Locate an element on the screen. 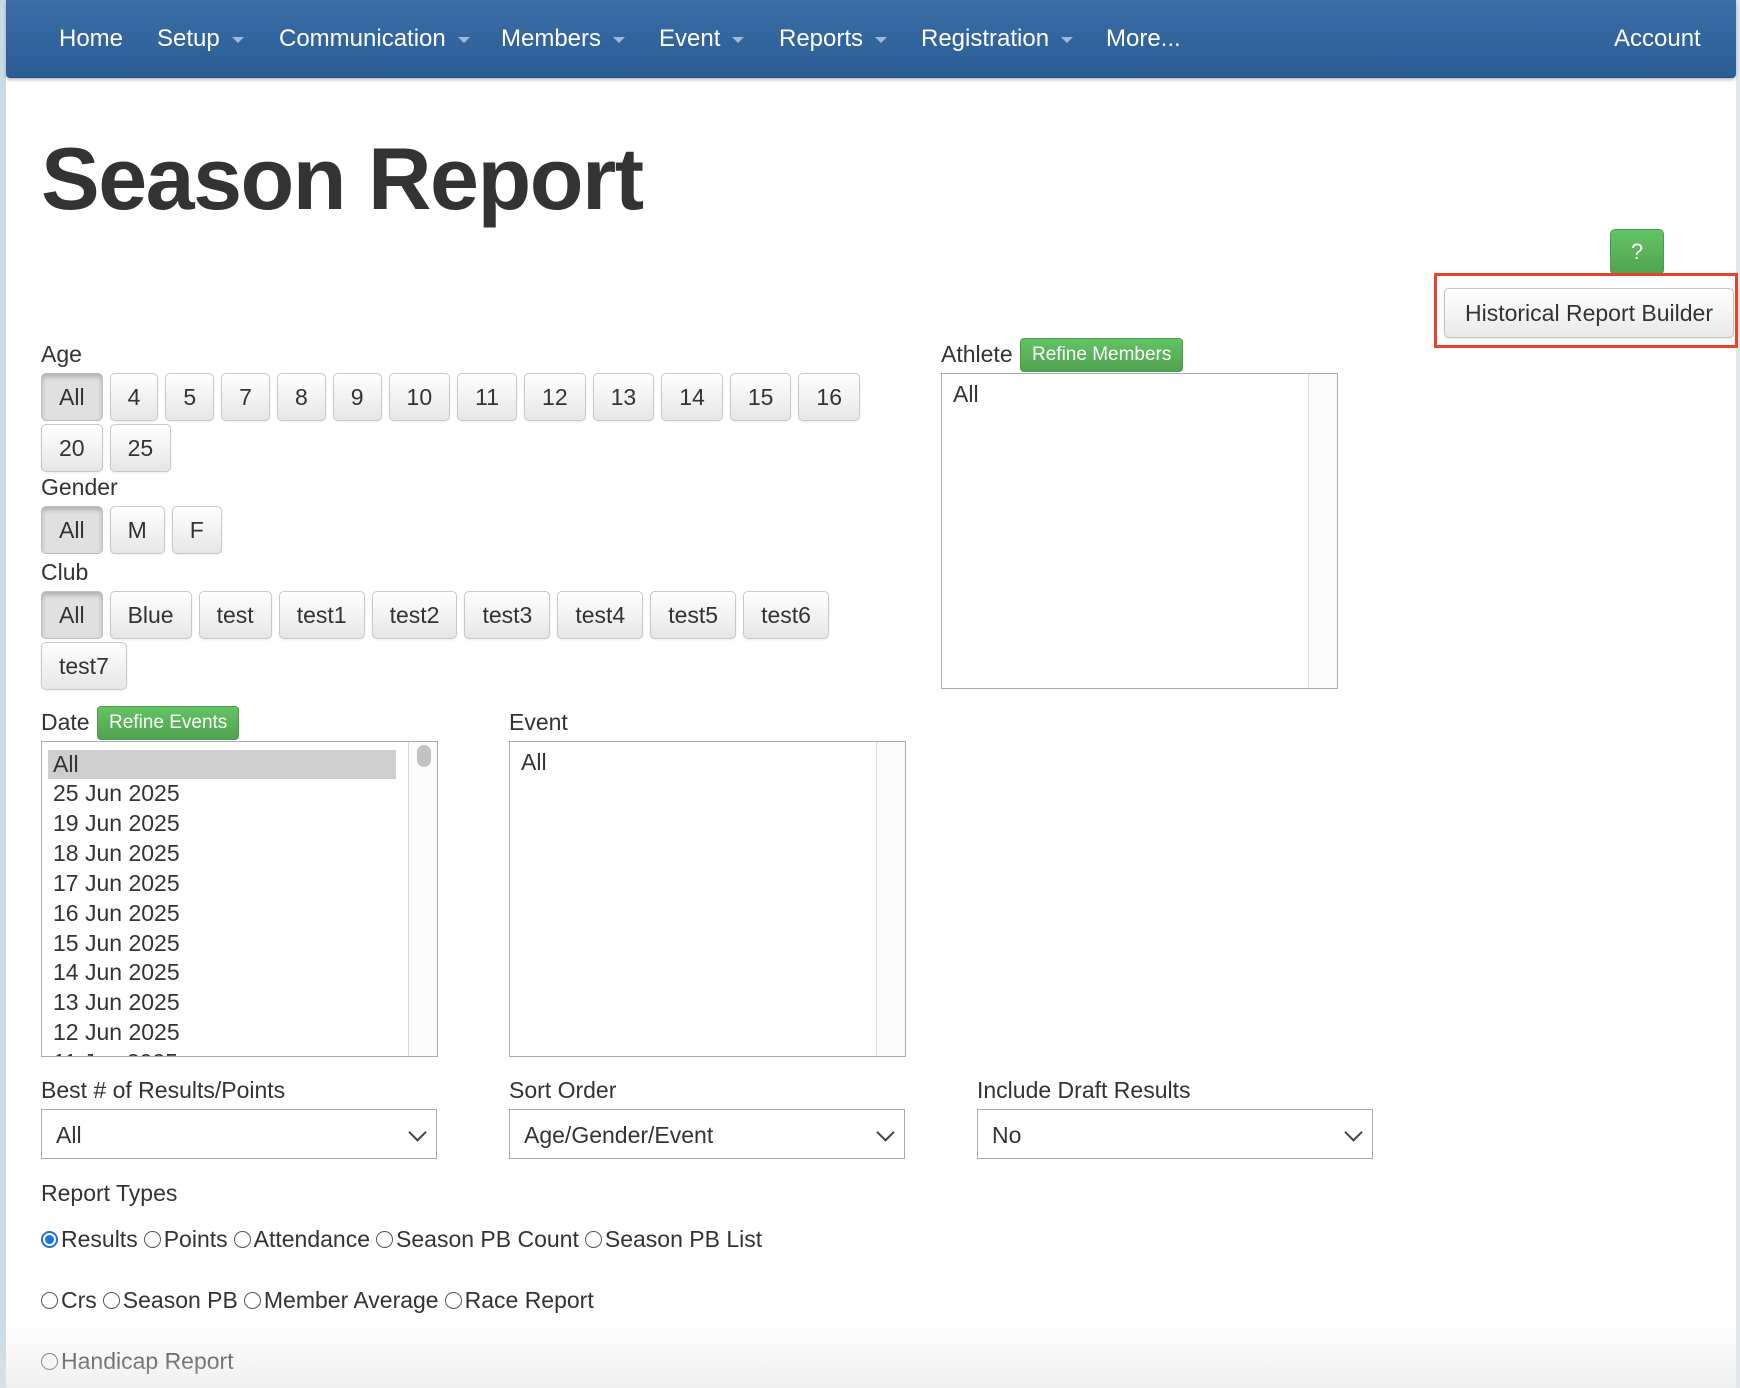 This screenshot has width=1740, height=1388. include-draft-label: Include Draft Results is located at coordinates (1084, 1090).